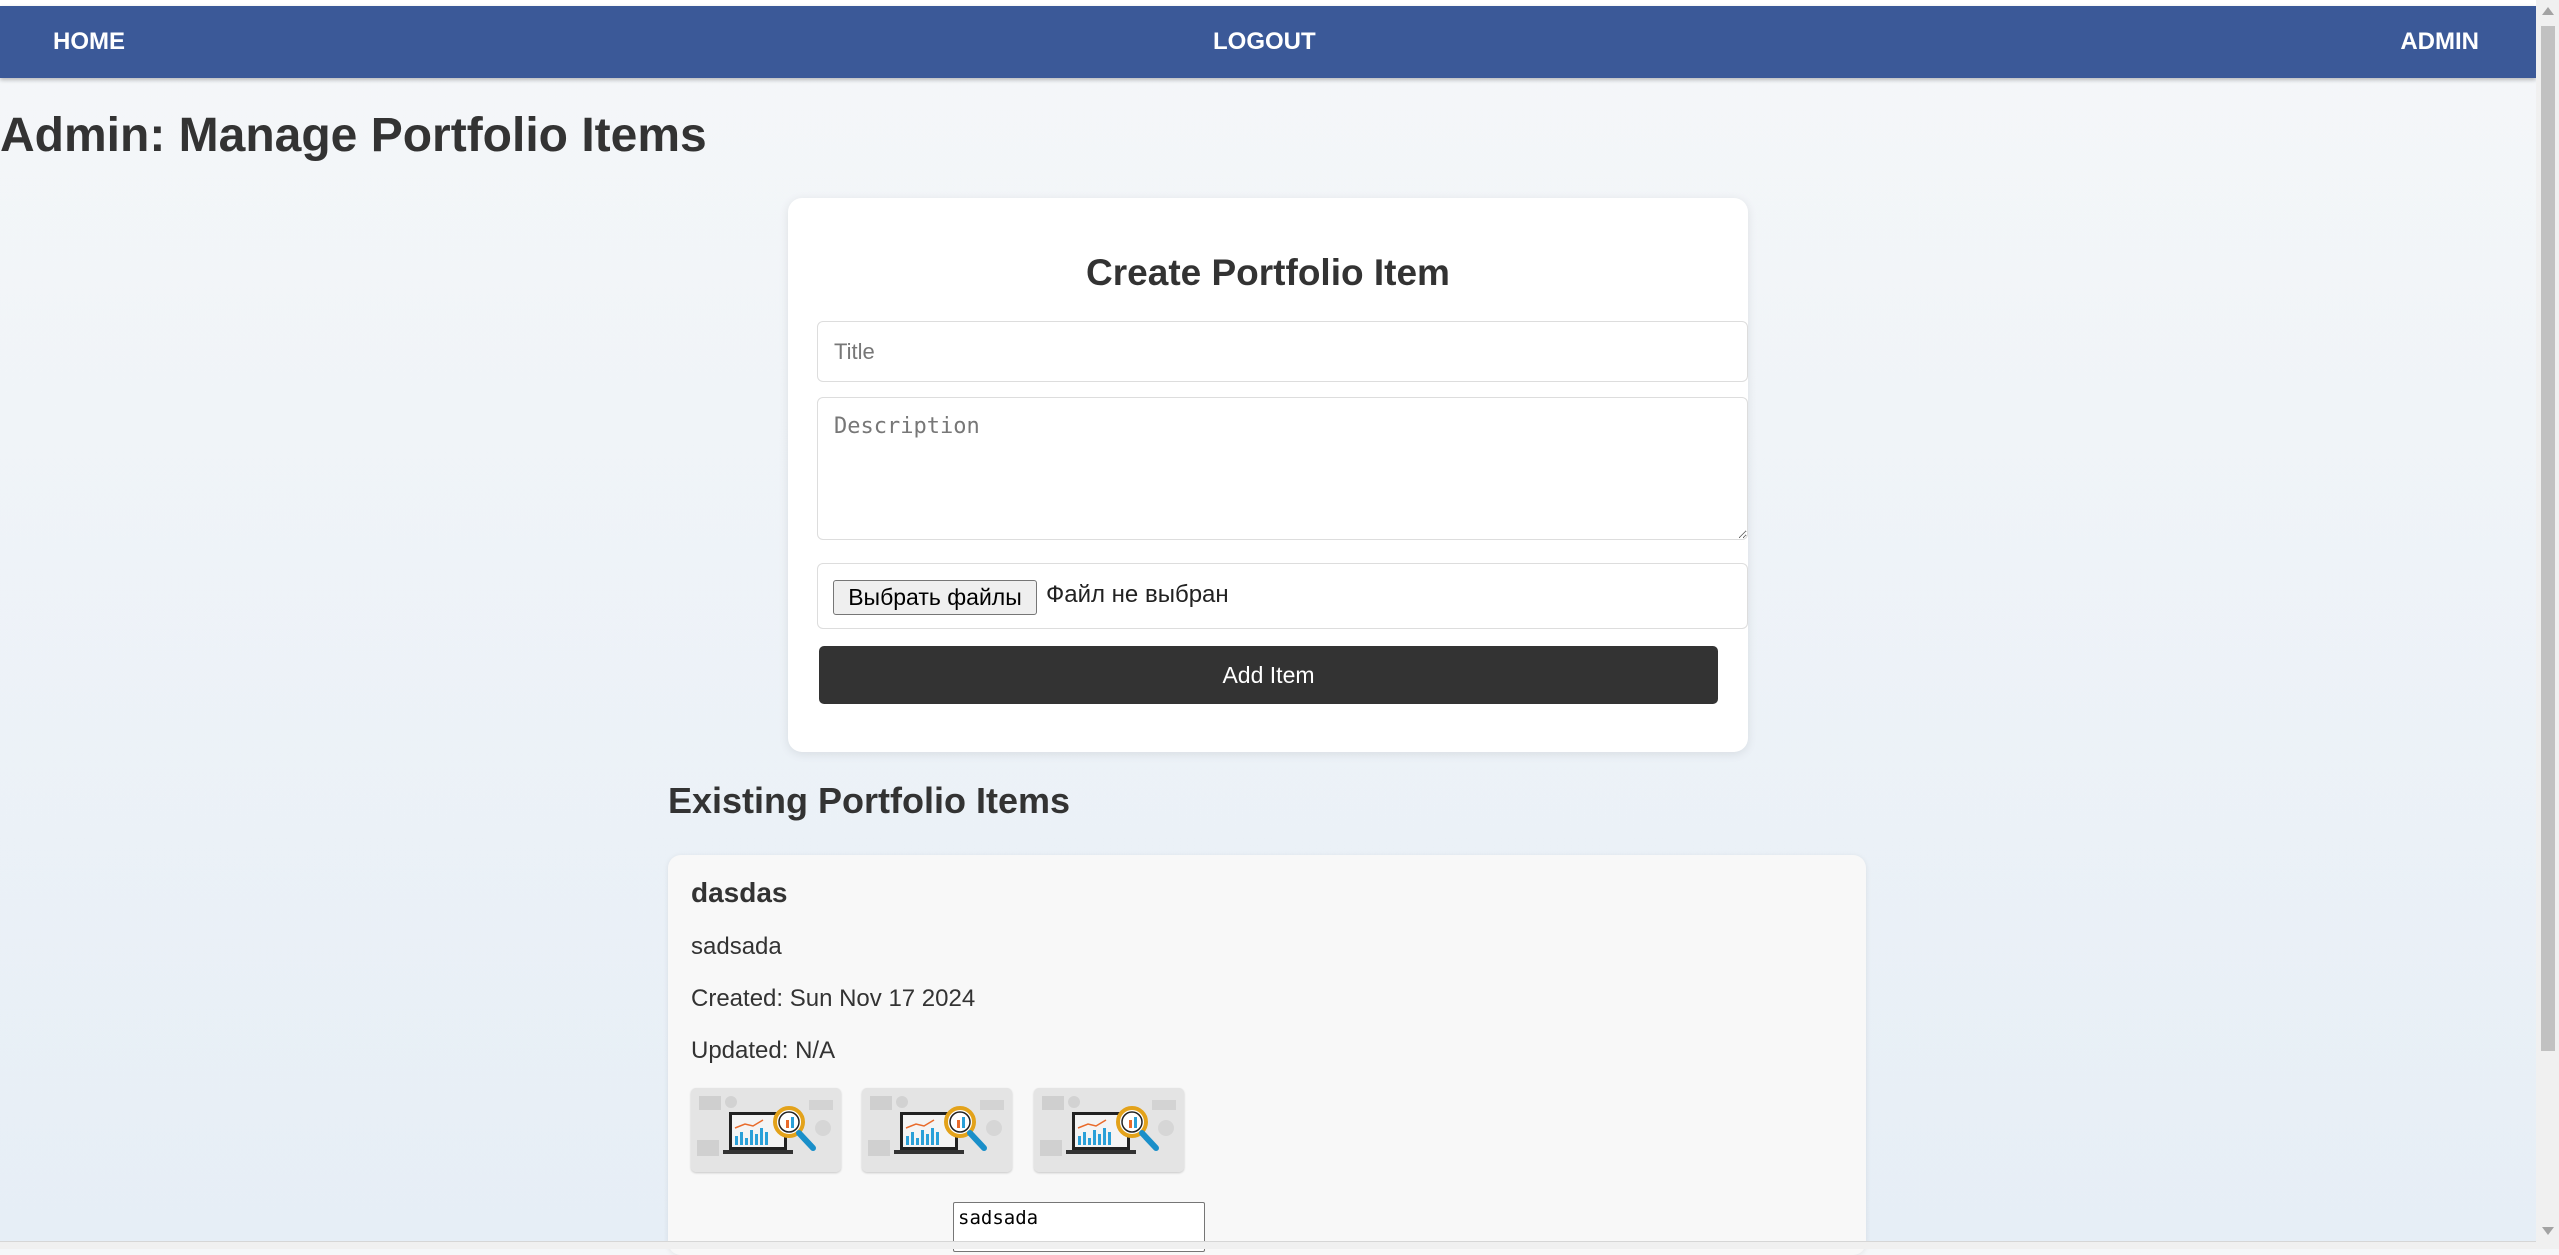  What do you see at coordinates (1268, 675) in the screenshot?
I see `add-item-button: Add Item` at bounding box center [1268, 675].